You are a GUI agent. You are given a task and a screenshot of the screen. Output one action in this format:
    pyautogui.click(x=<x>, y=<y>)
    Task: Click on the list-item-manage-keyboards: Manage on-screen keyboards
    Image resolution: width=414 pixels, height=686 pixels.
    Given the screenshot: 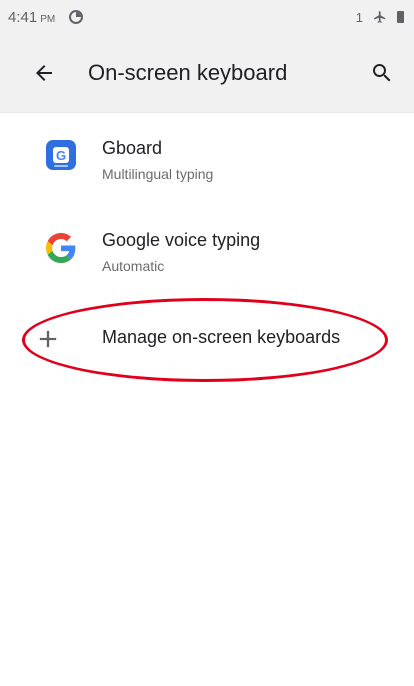 What is the action you would take?
    pyautogui.click(x=207, y=339)
    